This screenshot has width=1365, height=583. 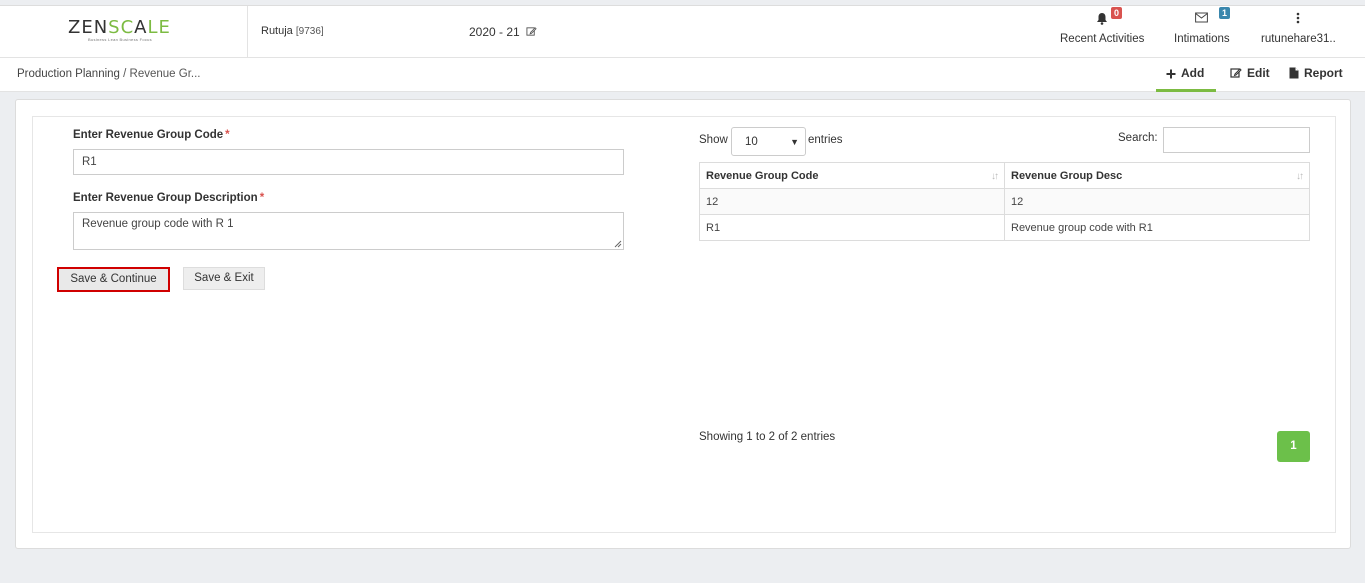 What do you see at coordinates (1102, 16) in the screenshot?
I see `bell-icon: 0` at bounding box center [1102, 16].